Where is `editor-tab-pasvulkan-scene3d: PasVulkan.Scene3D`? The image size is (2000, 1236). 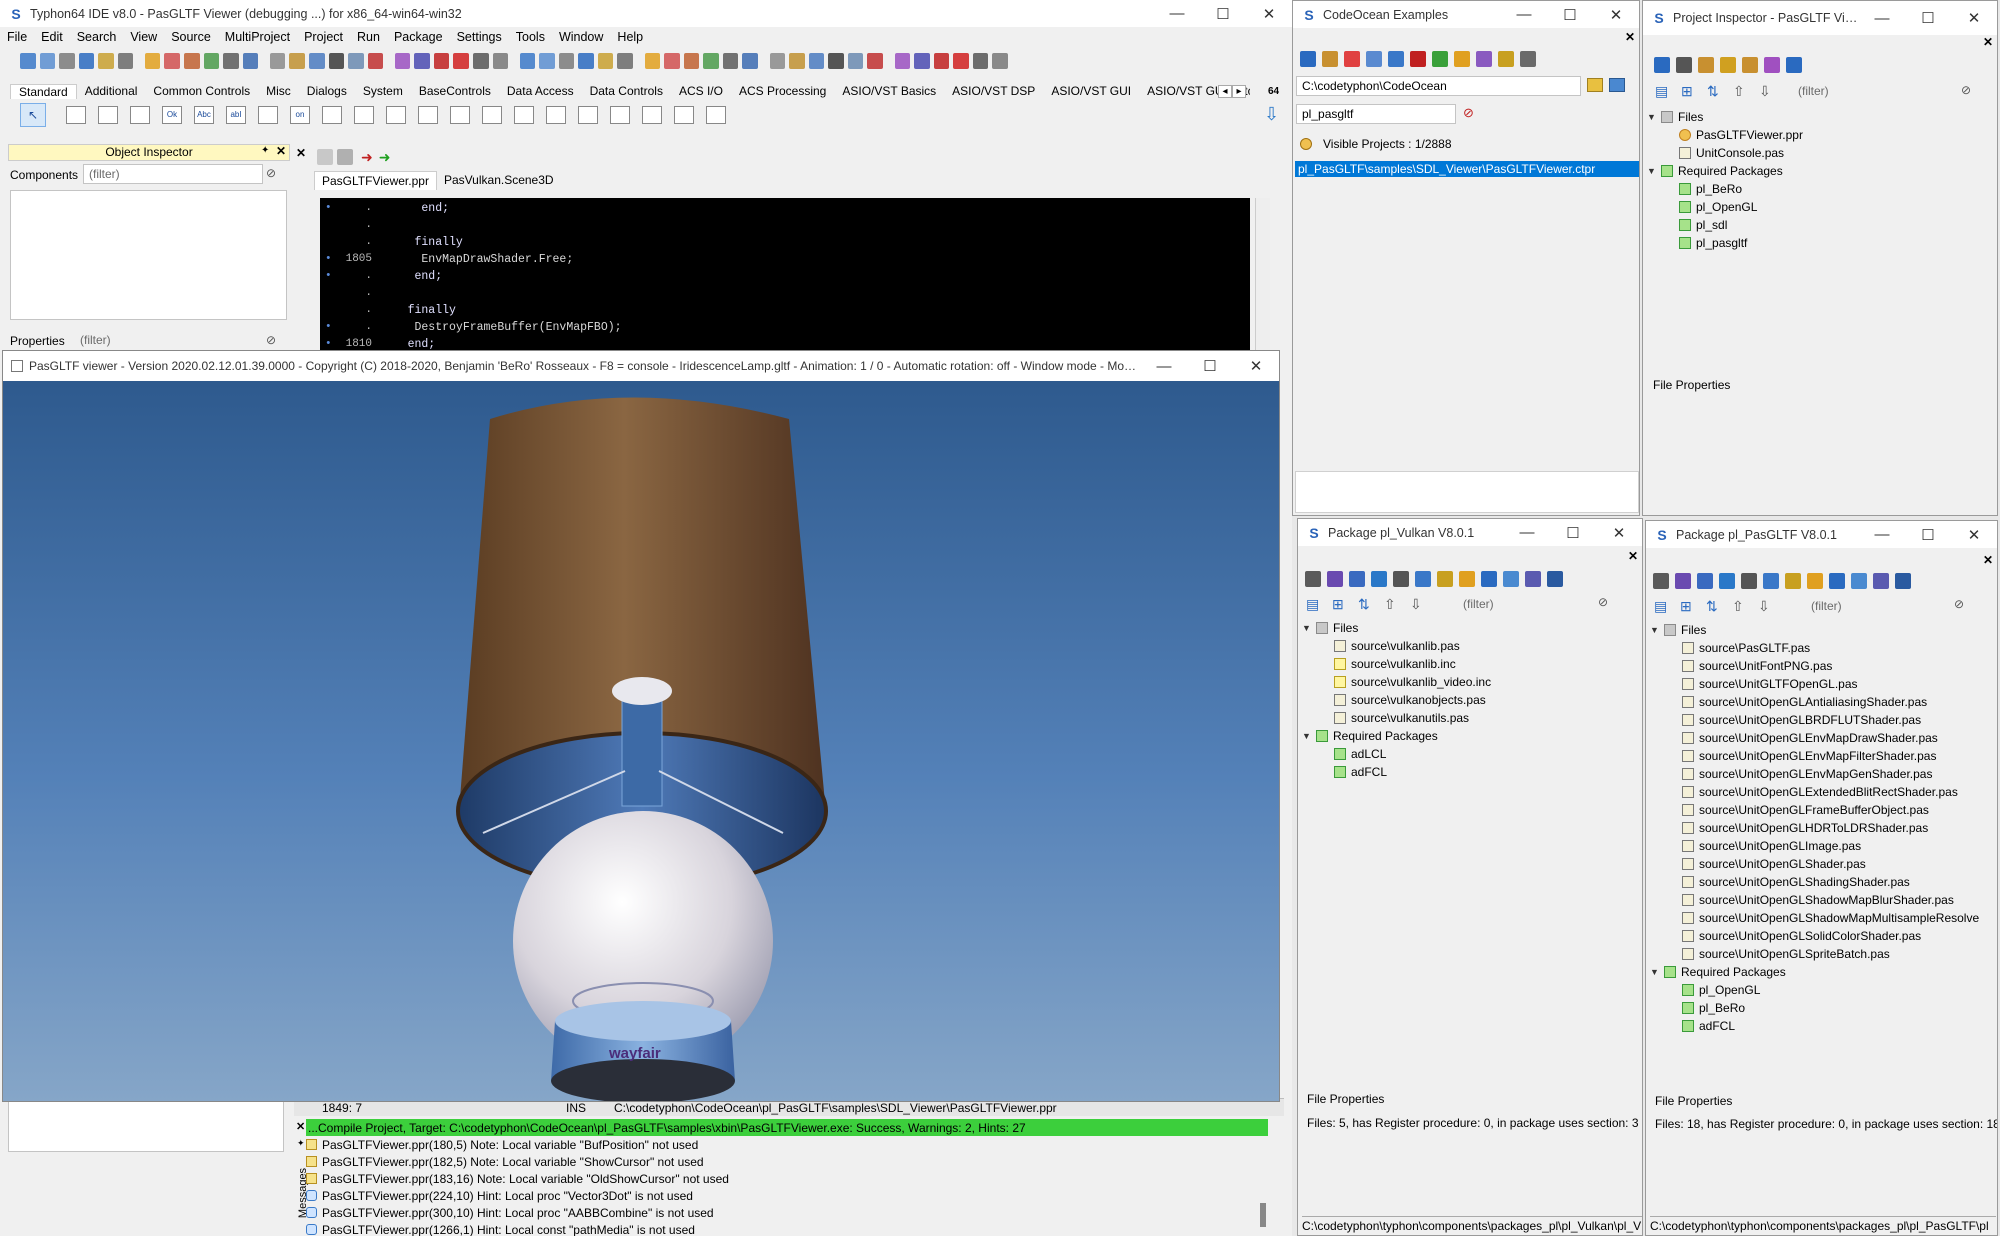 editor-tab-pasvulkan-scene3d: PasVulkan.Scene3D is located at coordinates (499, 180).